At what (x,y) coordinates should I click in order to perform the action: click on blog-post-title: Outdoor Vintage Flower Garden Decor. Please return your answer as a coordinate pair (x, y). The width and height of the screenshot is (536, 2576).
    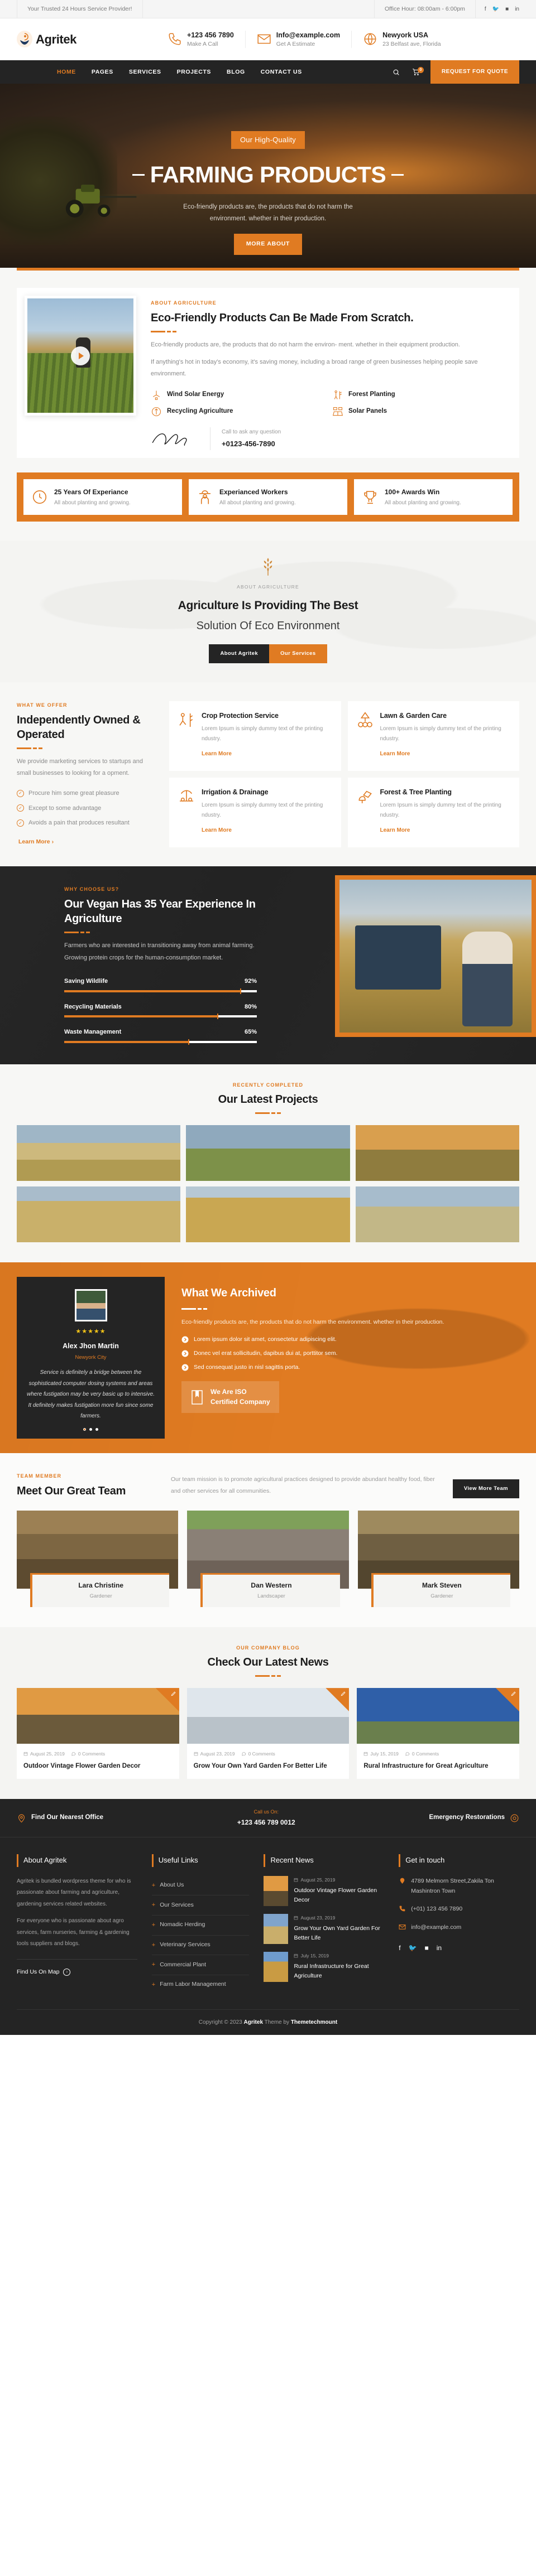
    Looking at the image, I should click on (98, 1766).